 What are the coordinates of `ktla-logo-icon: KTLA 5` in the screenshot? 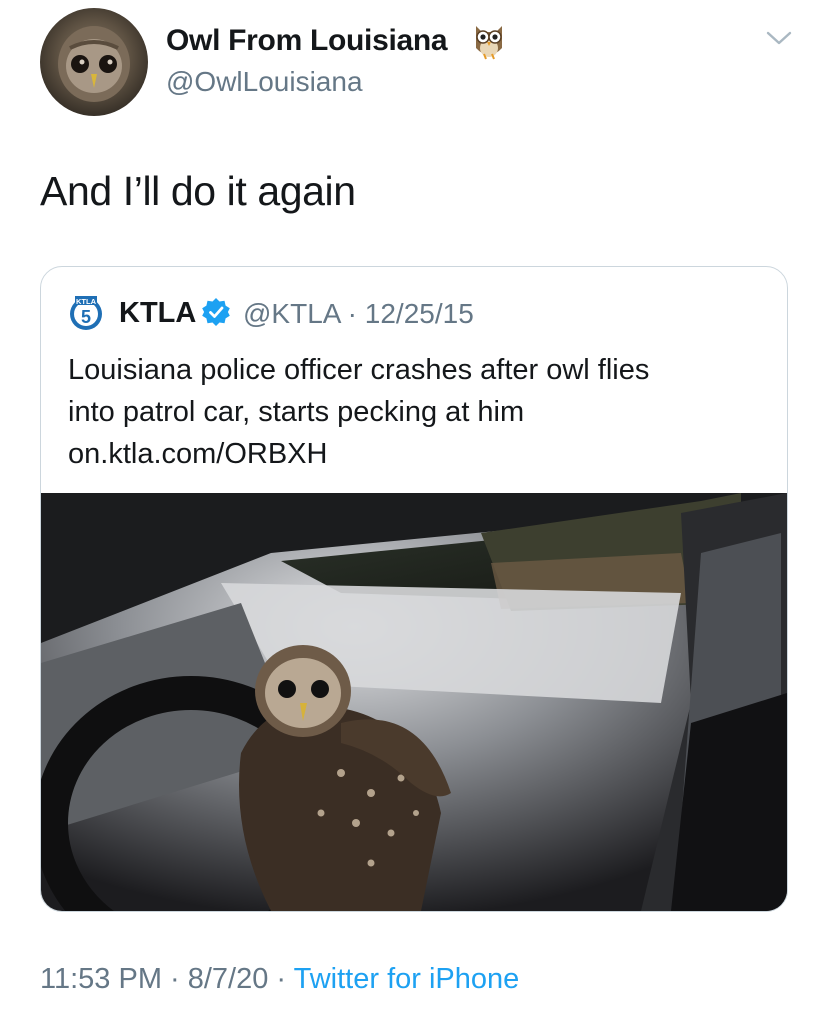 It's located at (86, 313).